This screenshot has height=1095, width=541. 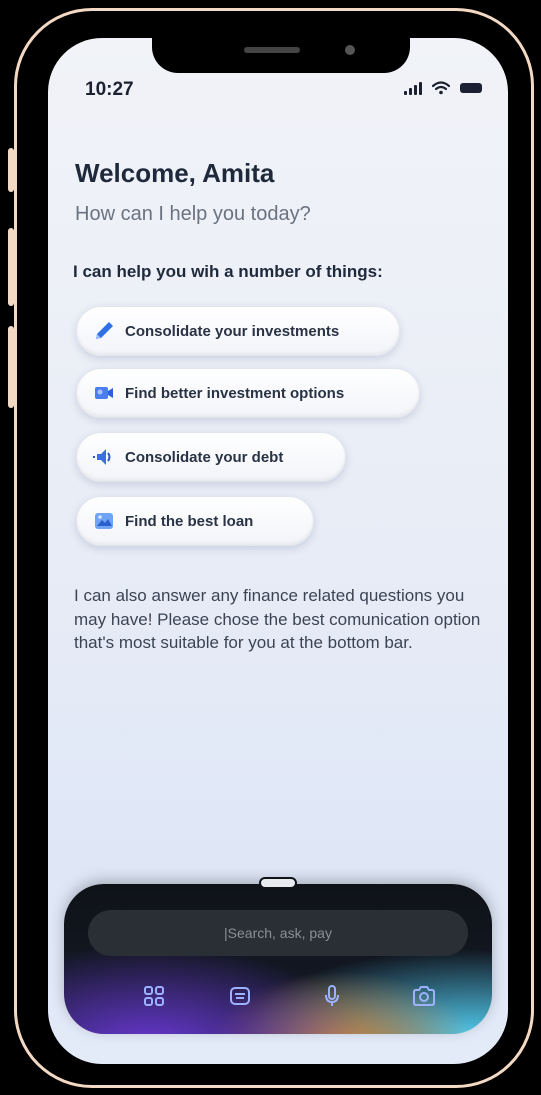 I want to click on volume-up-button, so click(x=11, y=267).